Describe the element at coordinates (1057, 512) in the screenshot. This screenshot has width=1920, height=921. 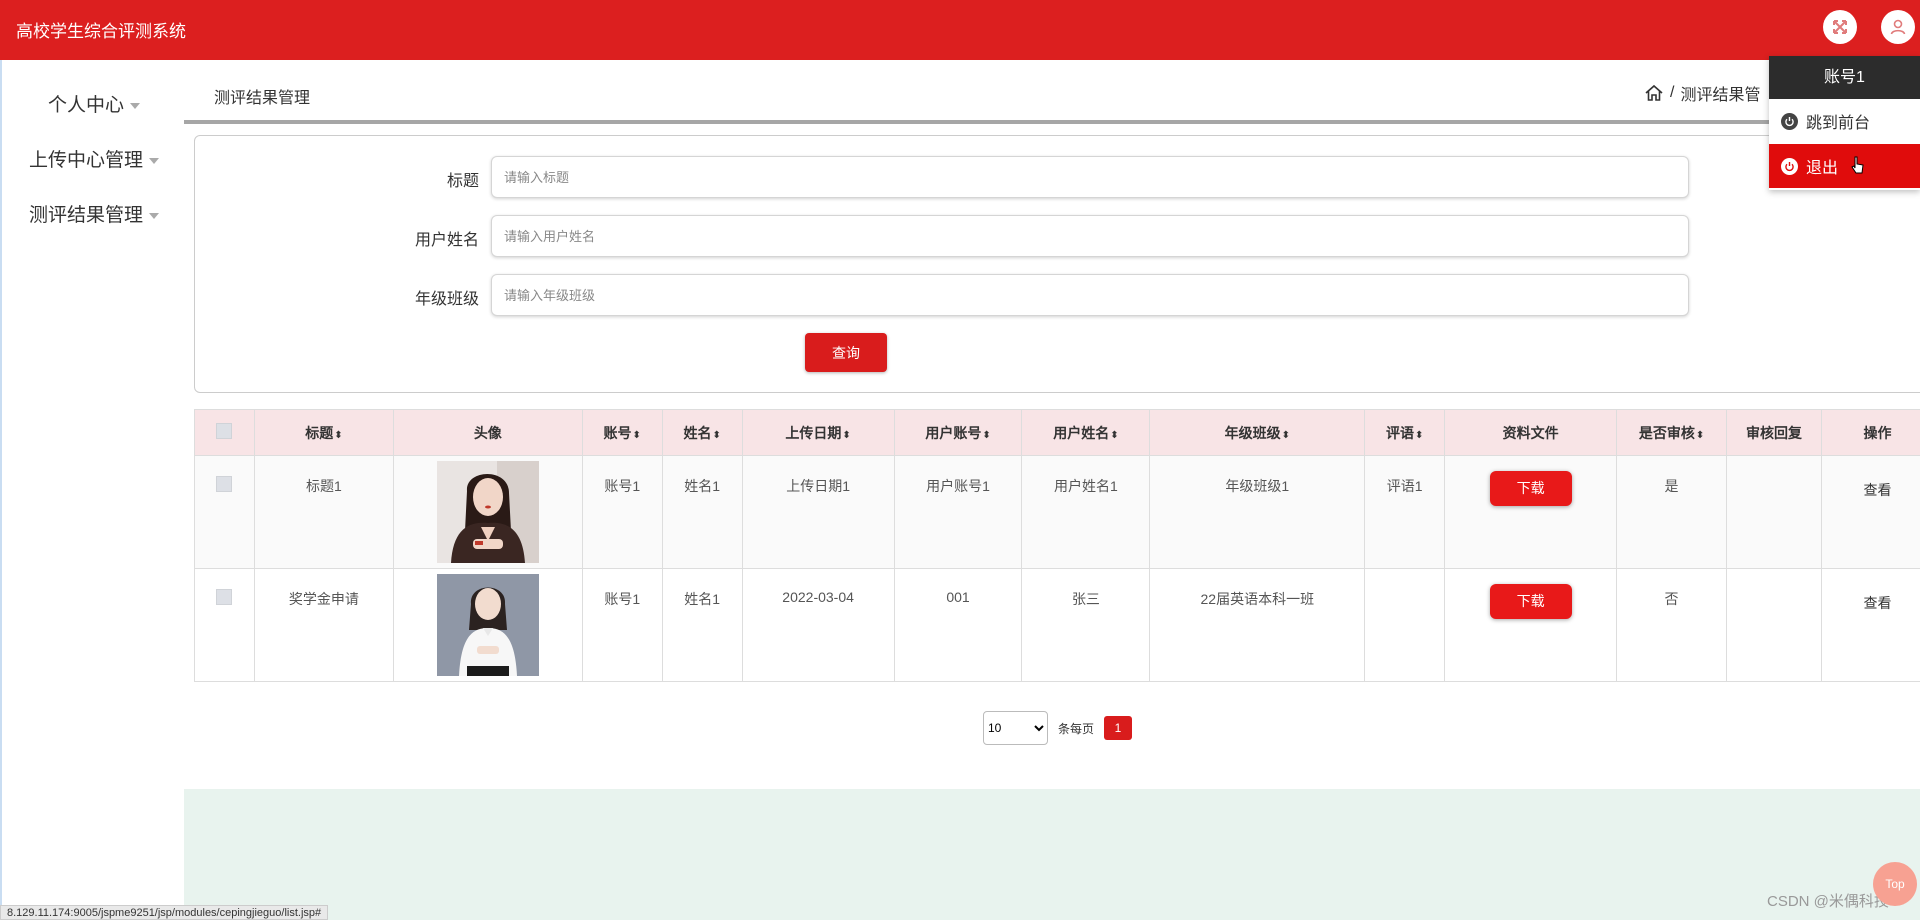
I see `table-row: 标题1 账号1 姓名1 上传日期1 用户账号1 用户姓名` at that location.